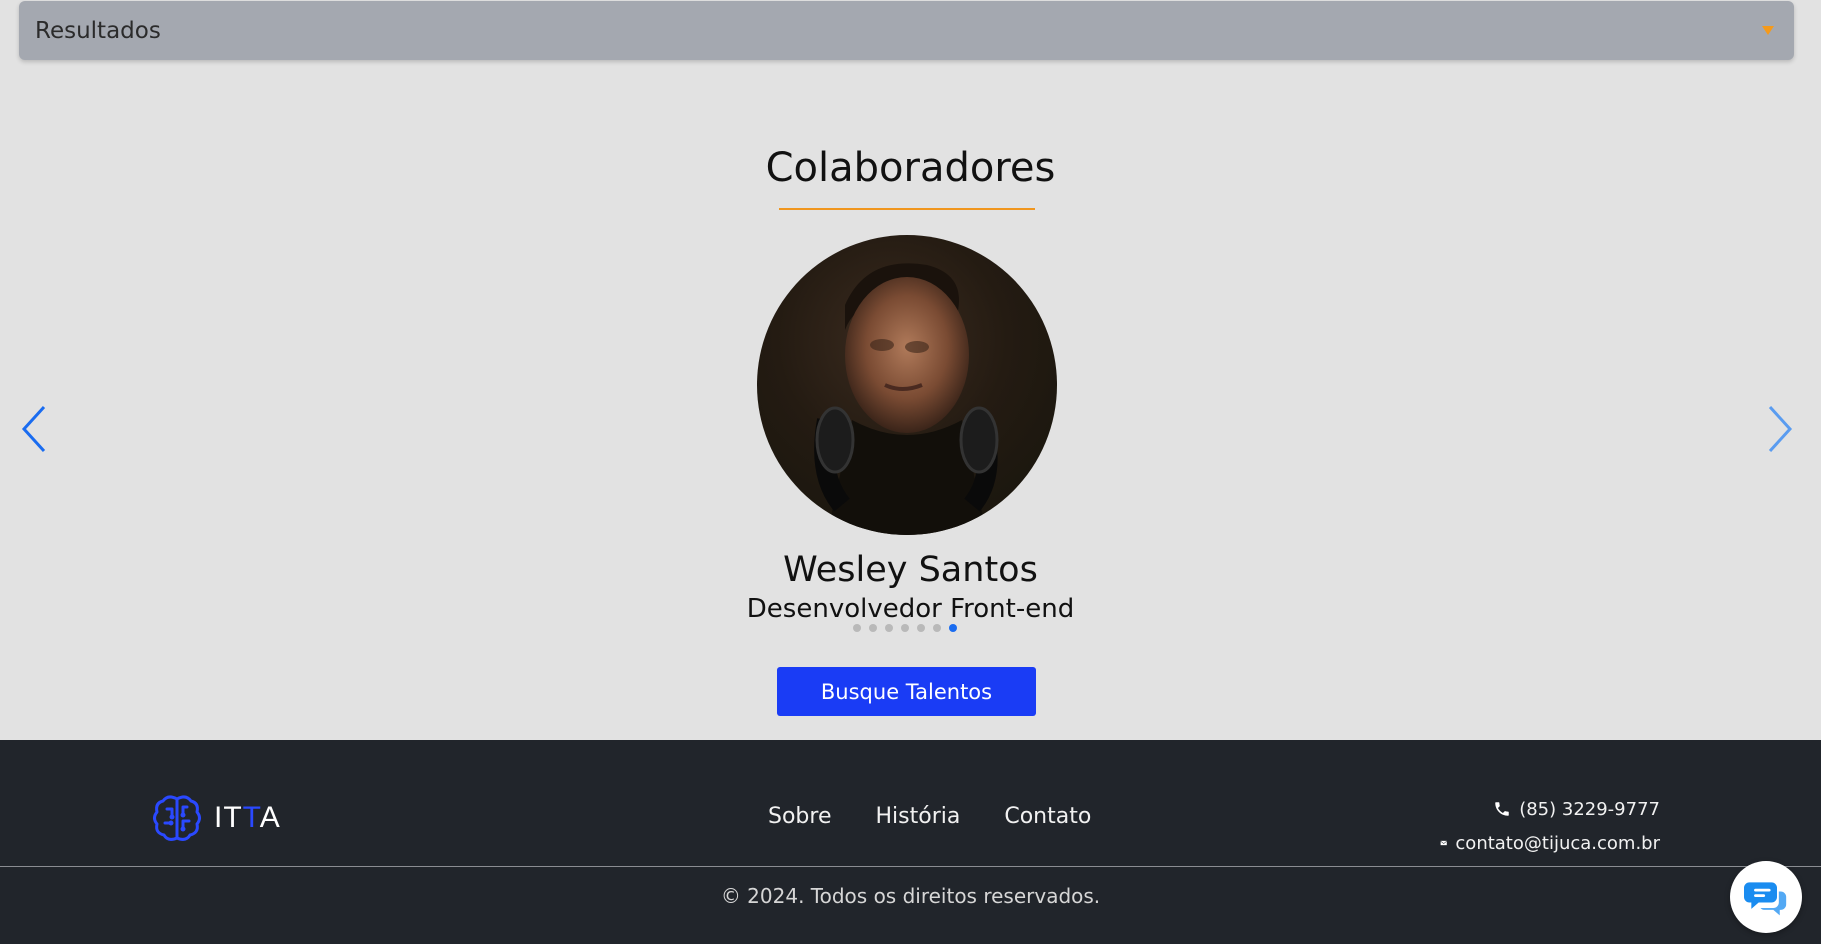 The width and height of the screenshot is (1821, 944). What do you see at coordinates (918, 816) in the screenshot?
I see `footer-link-historia: História` at bounding box center [918, 816].